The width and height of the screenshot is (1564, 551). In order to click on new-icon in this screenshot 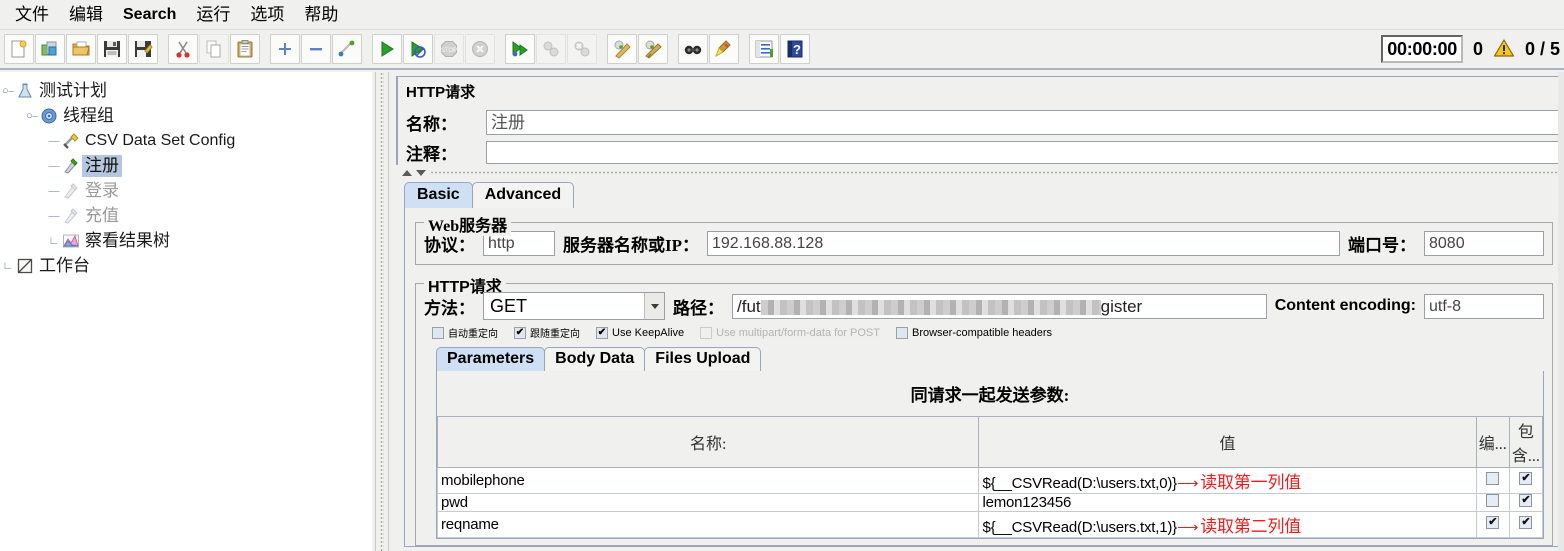, I will do `click(19, 49)`.